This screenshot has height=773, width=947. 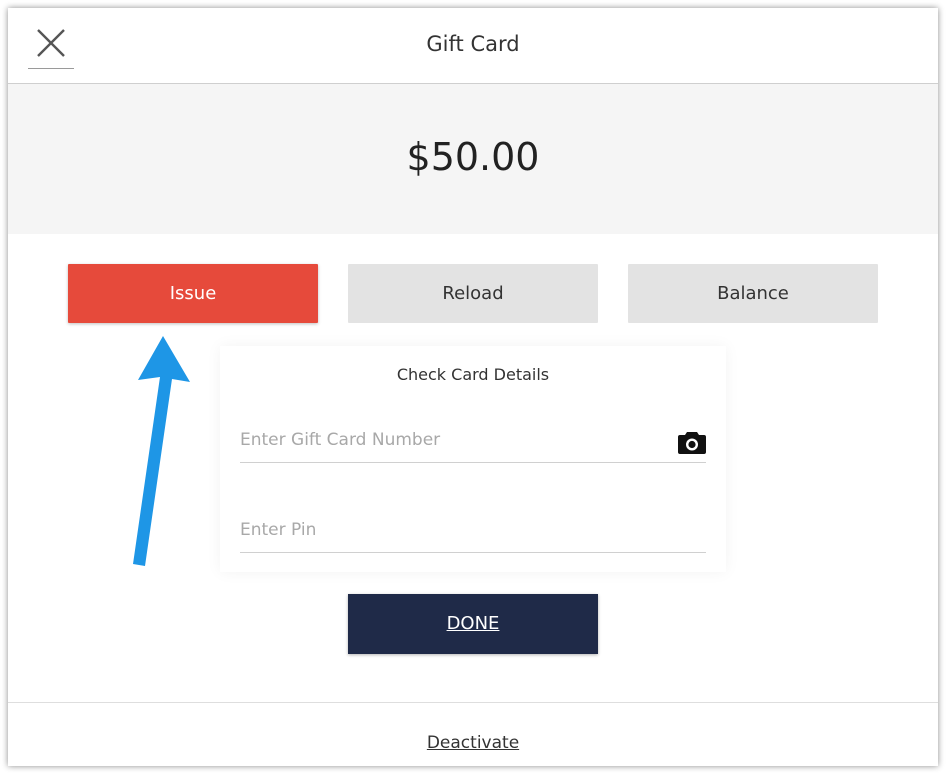 I want to click on dialog-footer: Deactivate, so click(x=473, y=734).